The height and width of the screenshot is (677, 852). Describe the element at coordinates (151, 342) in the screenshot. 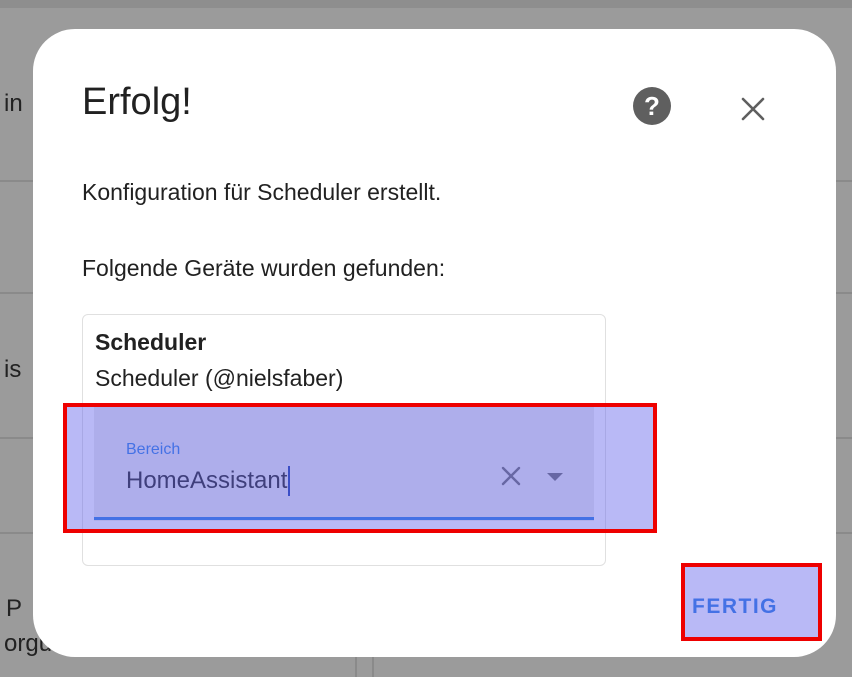

I see `device-name: Scheduler` at that location.